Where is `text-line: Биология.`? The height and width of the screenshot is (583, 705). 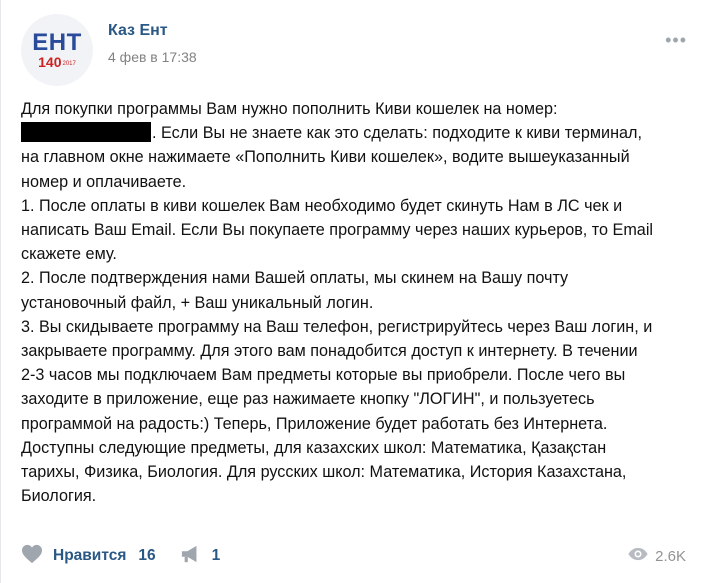 text-line: Биология. is located at coordinates (59, 496).